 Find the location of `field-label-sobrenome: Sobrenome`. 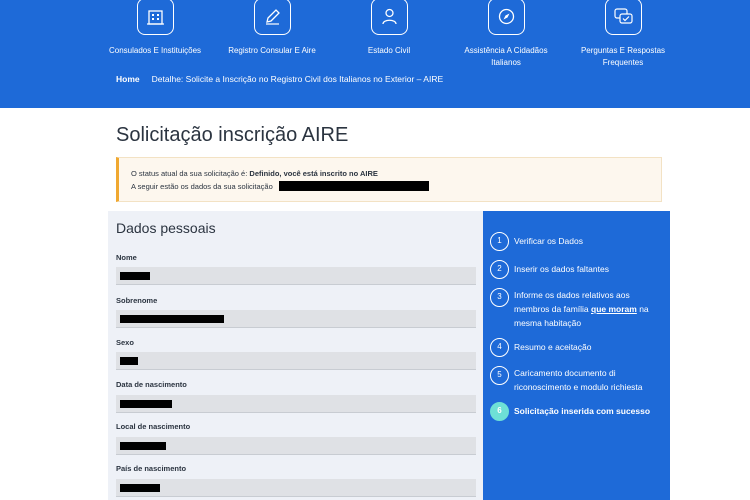

field-label-sobrenome: Sobrenome is located at coordinates (137, 300).